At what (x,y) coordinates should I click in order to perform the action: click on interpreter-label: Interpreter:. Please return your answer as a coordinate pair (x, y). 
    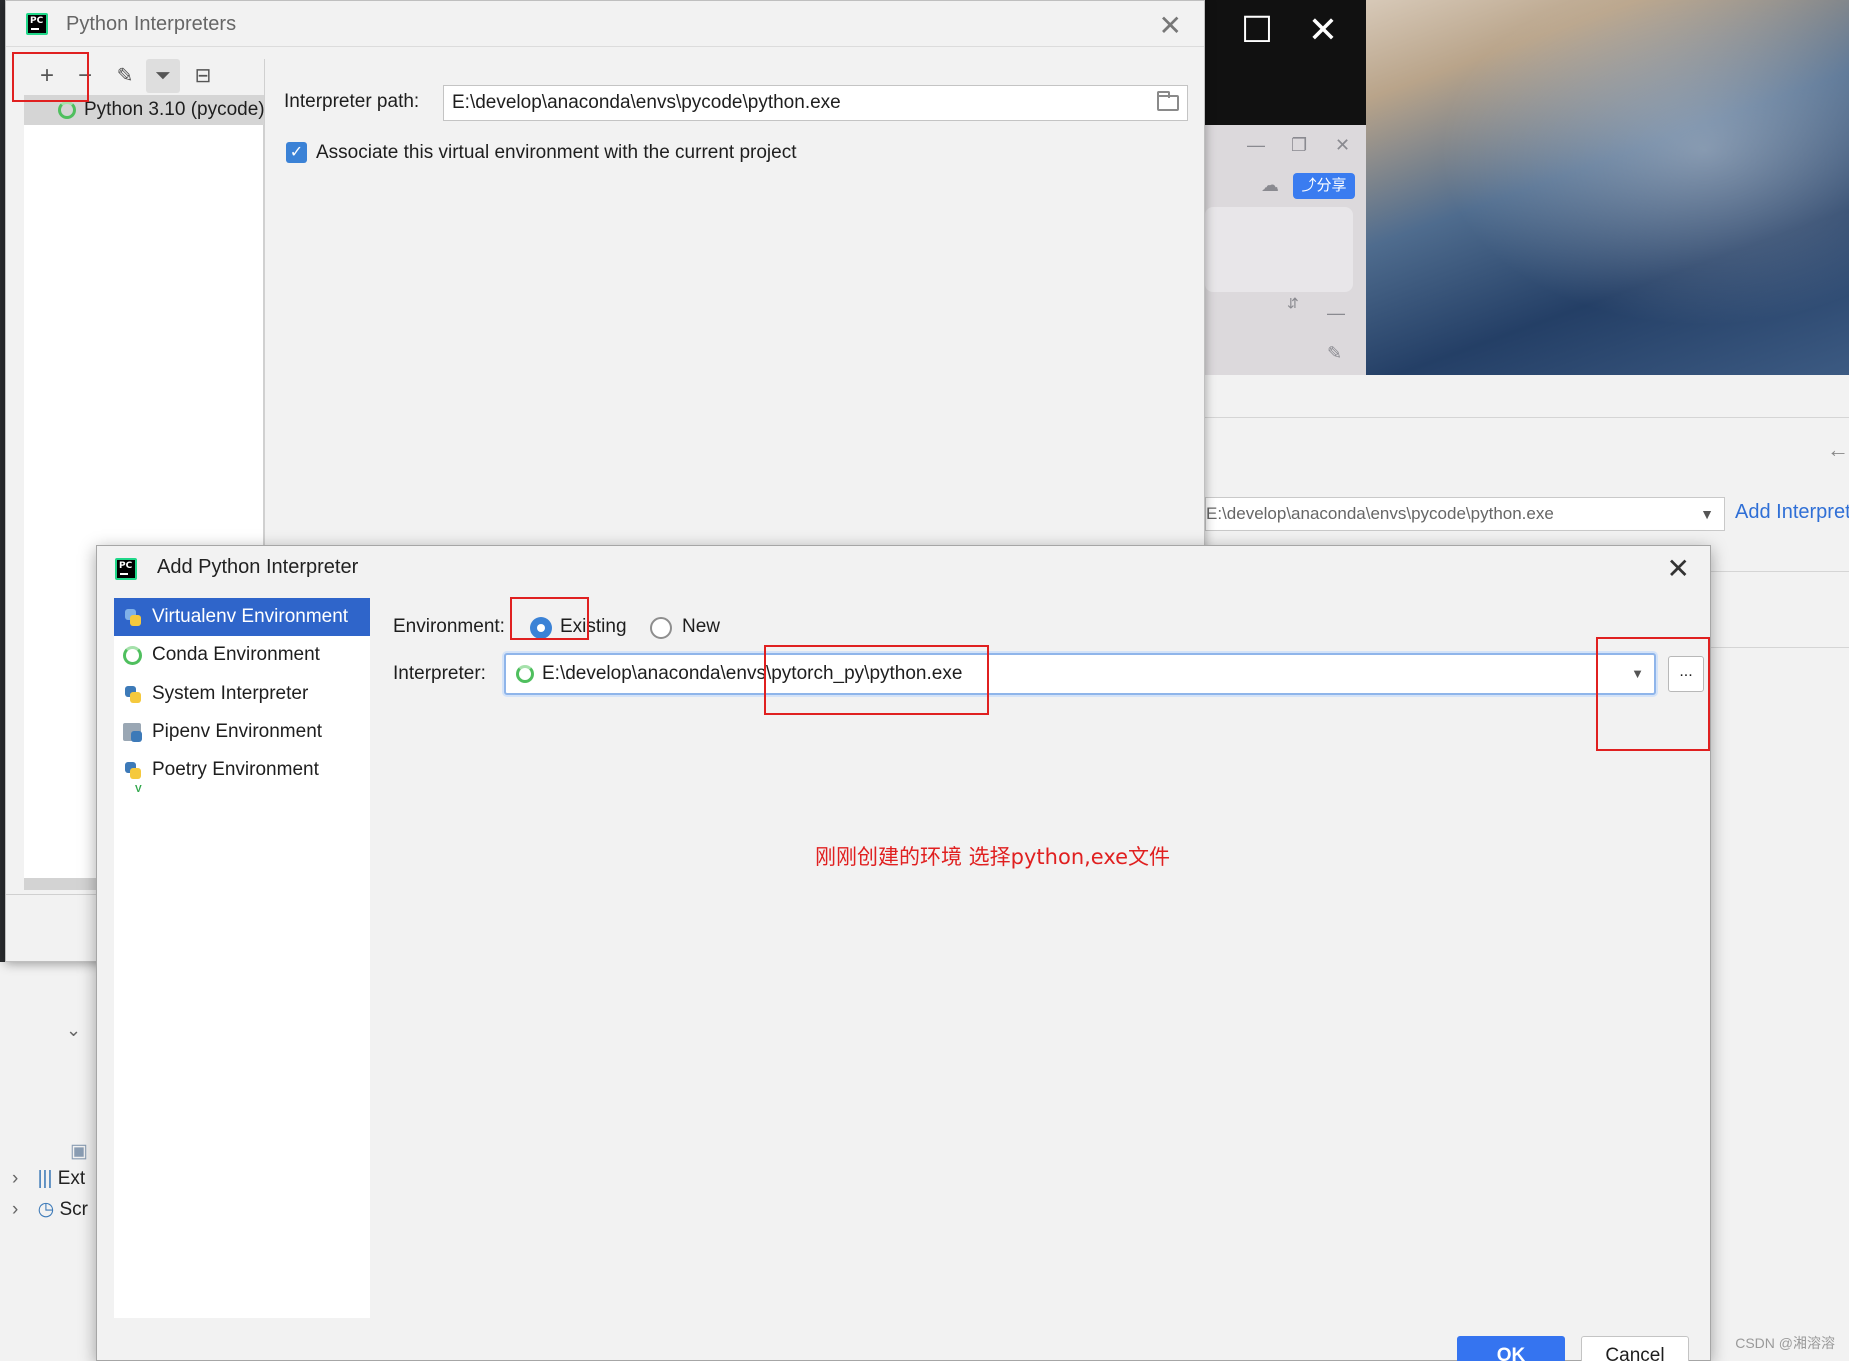
    Looking at the image, I should click on (439, 673).